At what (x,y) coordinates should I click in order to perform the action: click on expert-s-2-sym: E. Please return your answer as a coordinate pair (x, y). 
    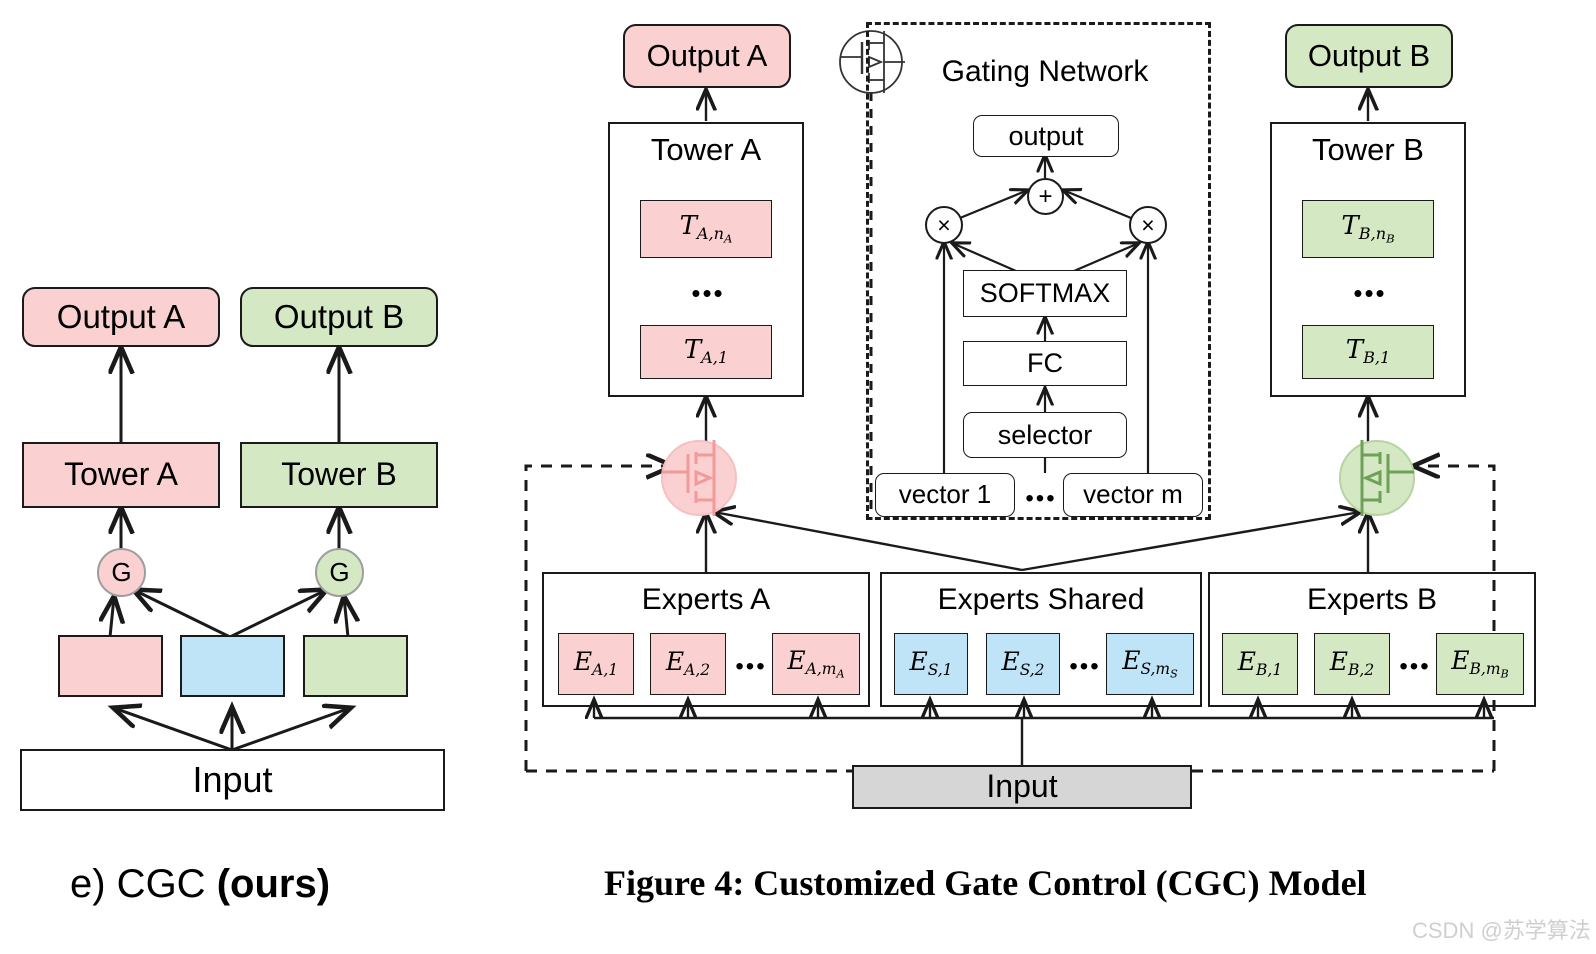
    Looking at the image, I should click on (1010, 662).